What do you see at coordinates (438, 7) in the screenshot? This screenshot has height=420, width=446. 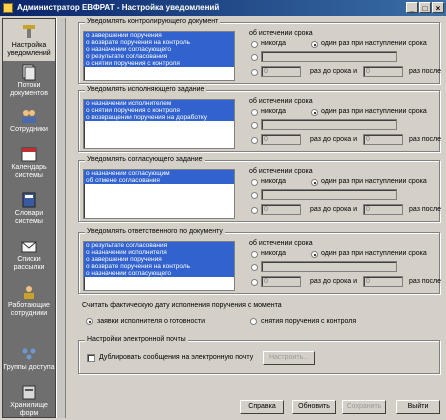 I see `close-button: ×` at bounding box center [438, 7].